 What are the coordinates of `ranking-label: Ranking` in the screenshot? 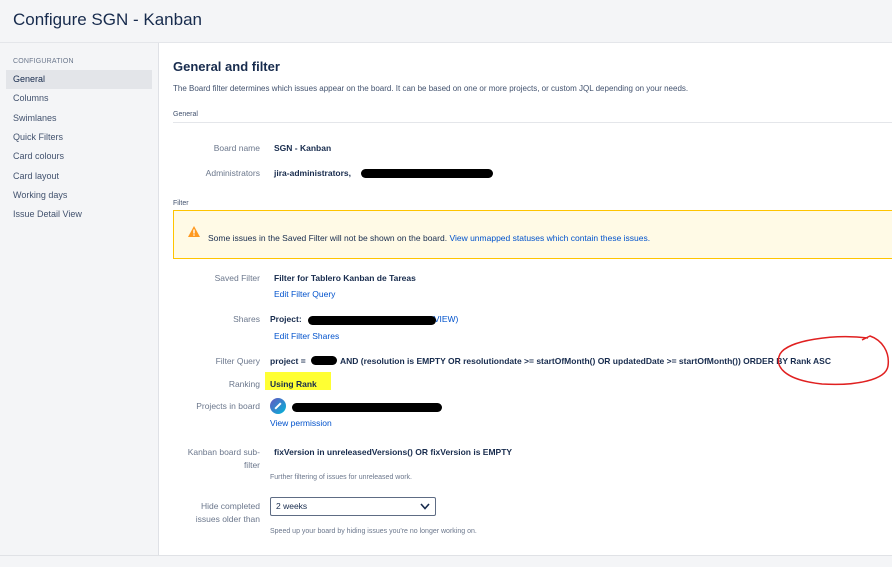 It's located at (244, 384).